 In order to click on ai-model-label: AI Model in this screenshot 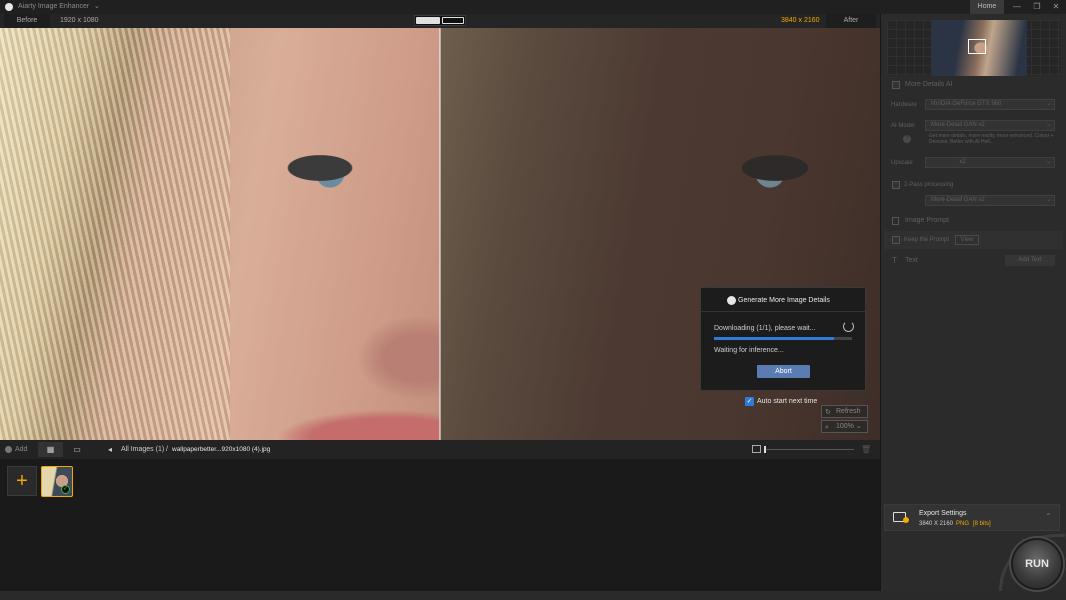, I will do `click(903, 126)`.